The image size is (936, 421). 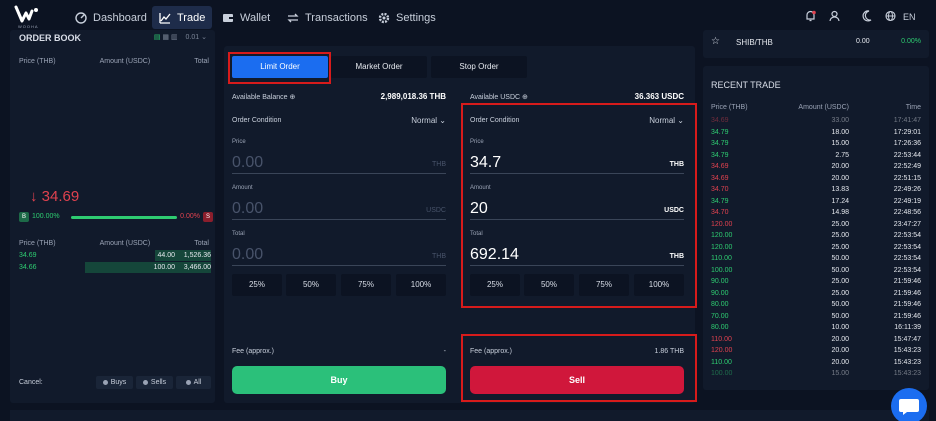 I want to click on tab-market-order: Market Order, so click(x=379, y=67).